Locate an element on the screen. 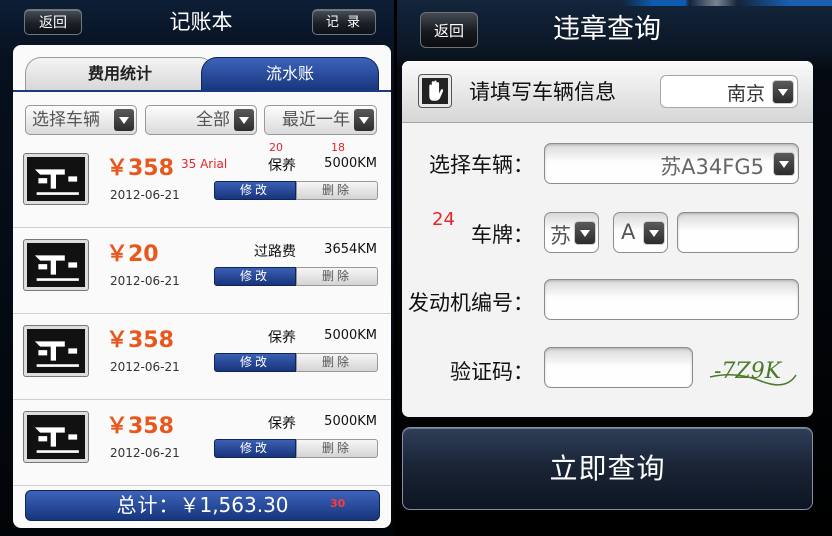  tab-underline is located at coordinates (202, 91).